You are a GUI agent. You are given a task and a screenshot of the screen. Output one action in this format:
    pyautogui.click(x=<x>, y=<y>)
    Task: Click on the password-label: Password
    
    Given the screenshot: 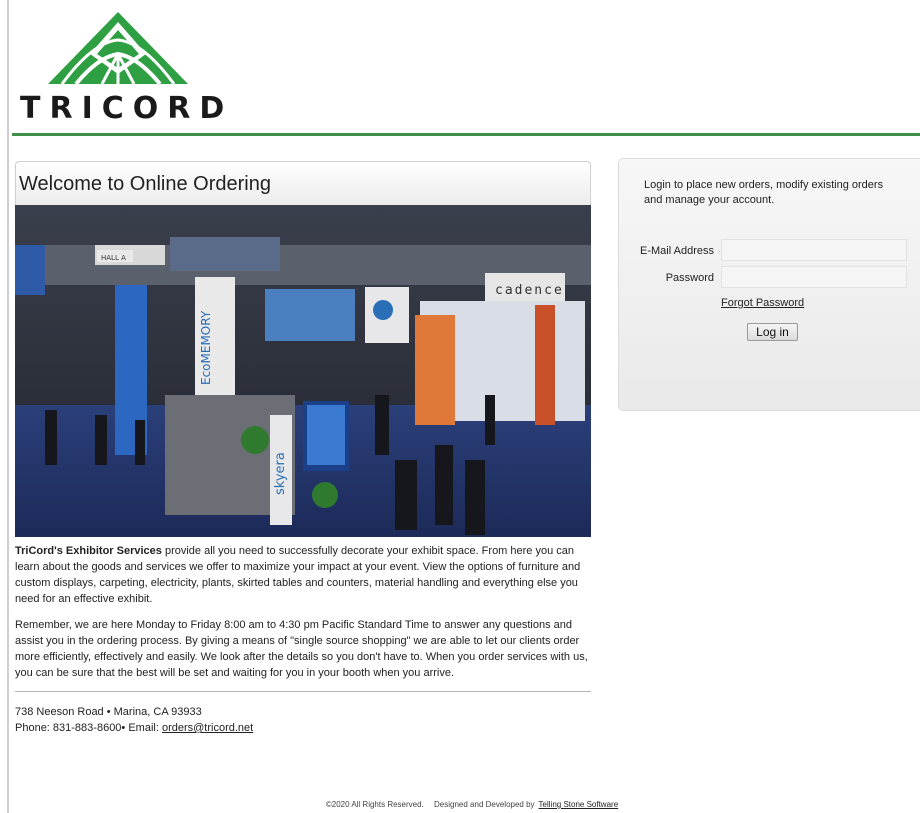 What is the action you would take?
    pyautogui.click(x=689, y=278)
    